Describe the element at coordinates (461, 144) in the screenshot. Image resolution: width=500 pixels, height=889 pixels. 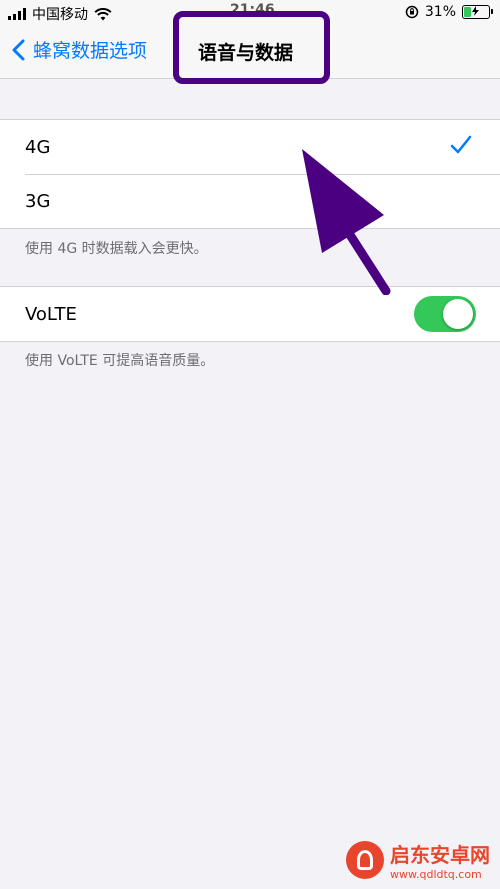
I see `checkmark-icon` at that location.